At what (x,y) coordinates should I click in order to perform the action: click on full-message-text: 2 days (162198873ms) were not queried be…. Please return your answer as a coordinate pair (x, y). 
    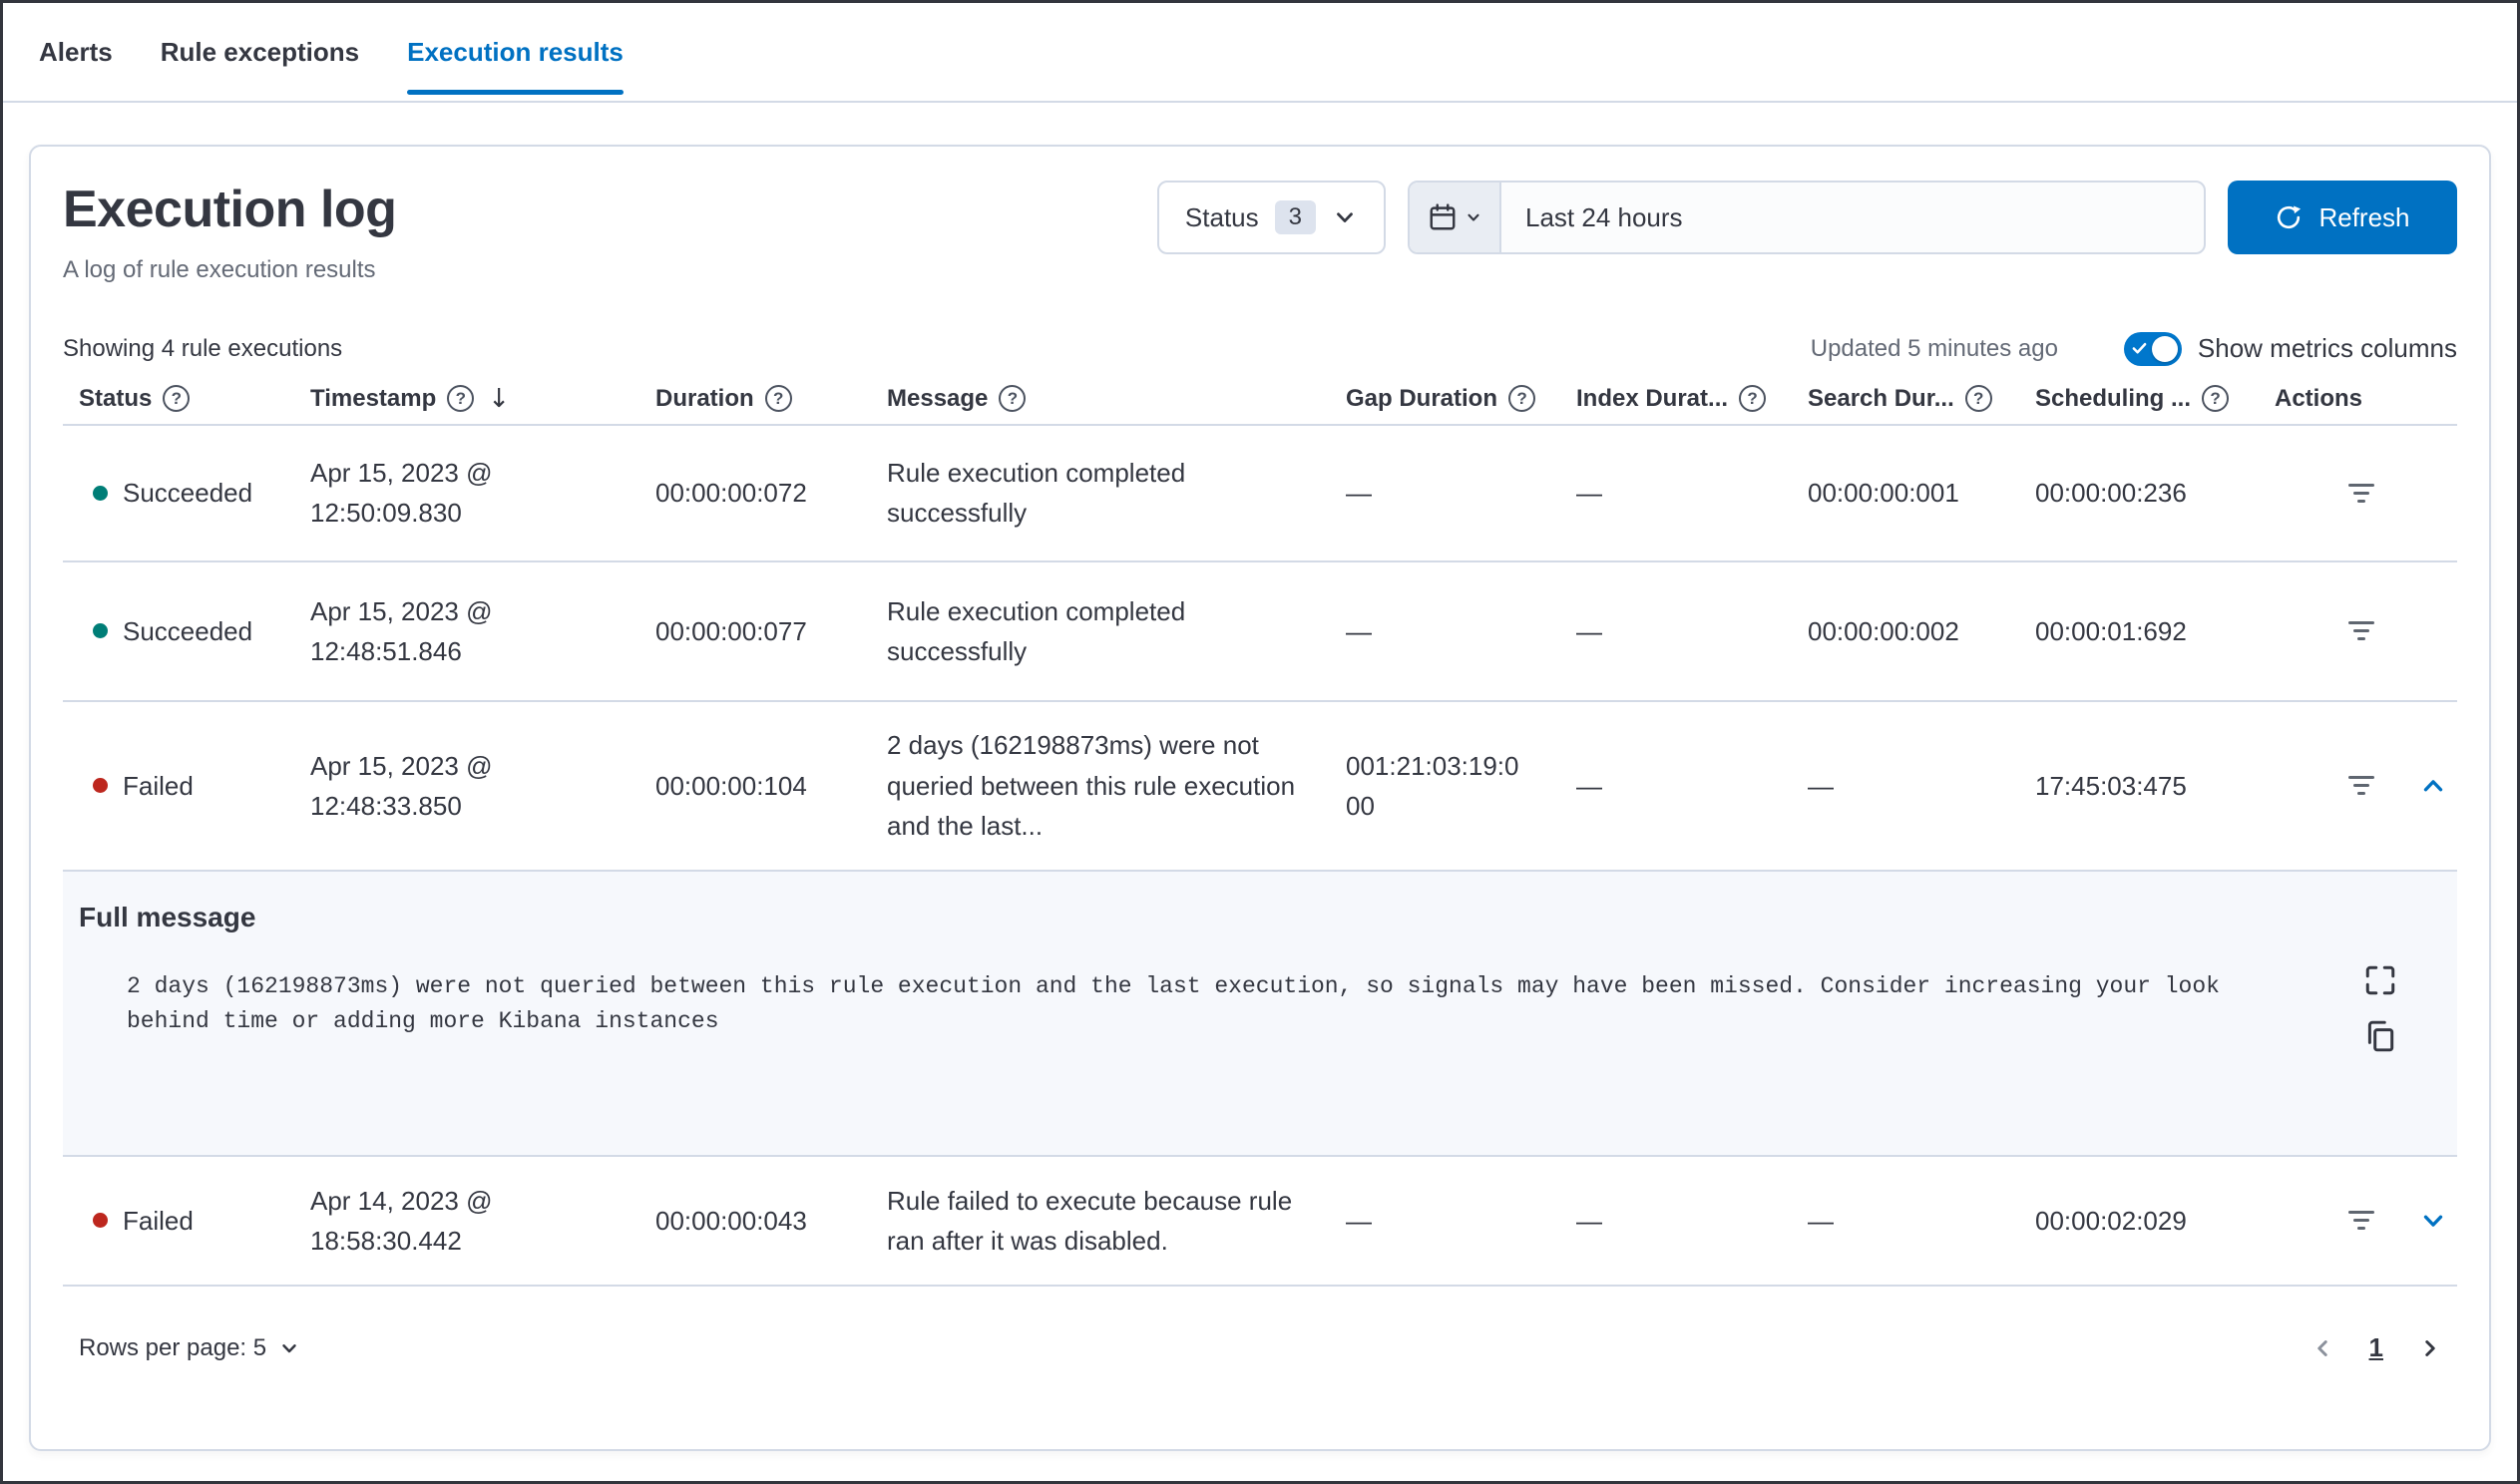
    Looking at the image, I should click on (1180, 1003).